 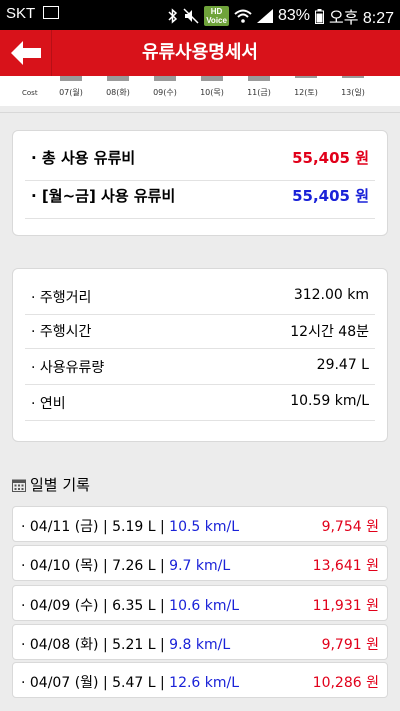 What do you see at coordinates (60, 485) in the screenshot?
I see `daily-records-label: 일별 기록` at bounding box center [60, 485].